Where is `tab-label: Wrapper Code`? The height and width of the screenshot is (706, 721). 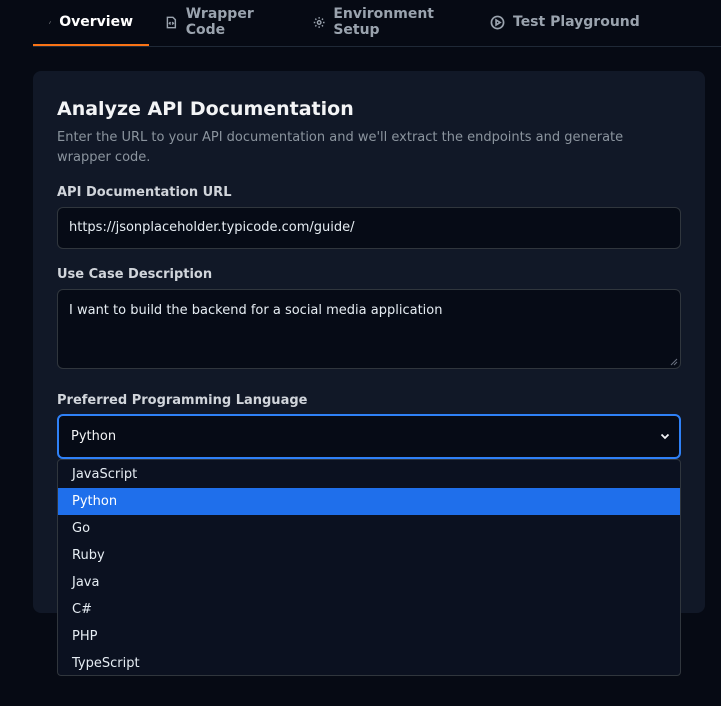 tab-label: Wrapper Code is located at coordinates (219, 22).